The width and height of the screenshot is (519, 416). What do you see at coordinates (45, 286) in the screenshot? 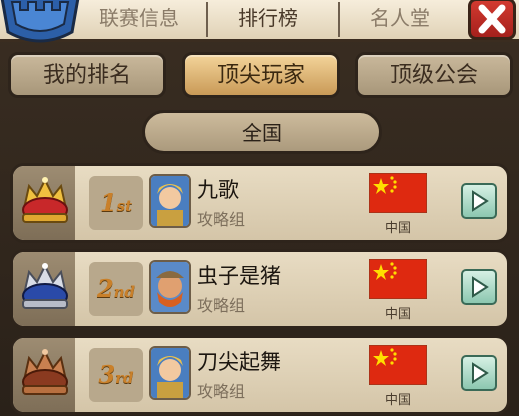
I see `silver-crown-icon` at bounding box center [45, 286].